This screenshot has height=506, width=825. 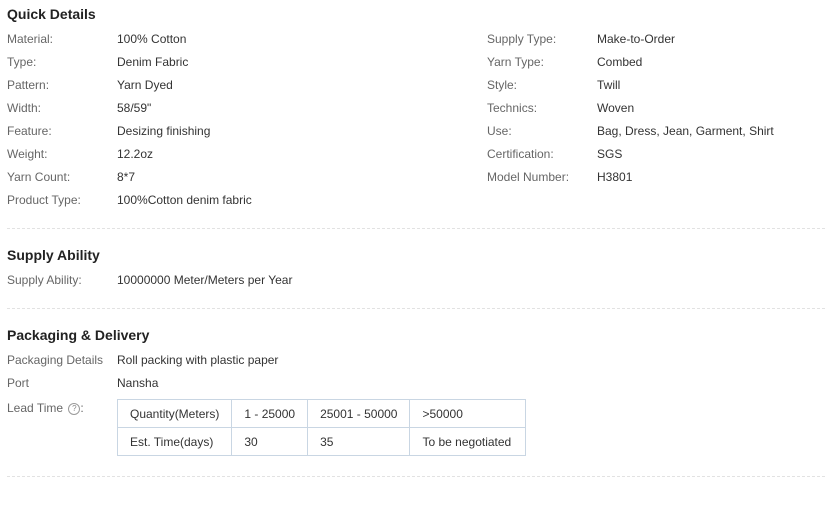 I want to click on port-label: Port, so click(x=18, y=383).